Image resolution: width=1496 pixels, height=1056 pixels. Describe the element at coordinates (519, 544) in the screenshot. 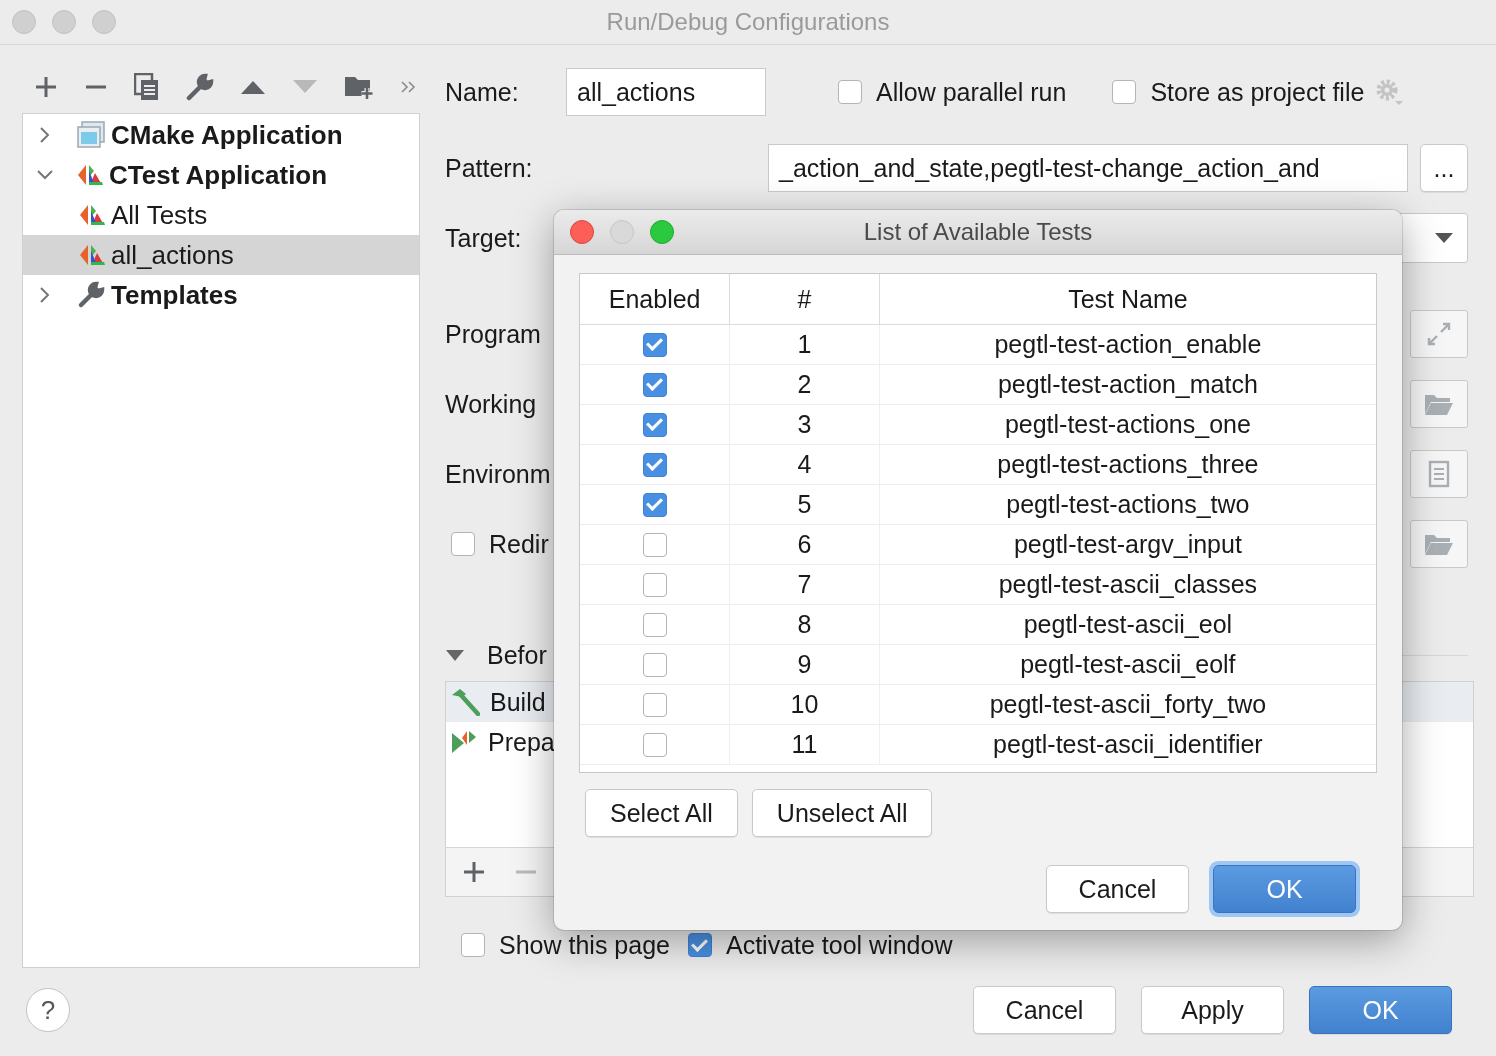

I see `checkbox-label: Redir` at that location.